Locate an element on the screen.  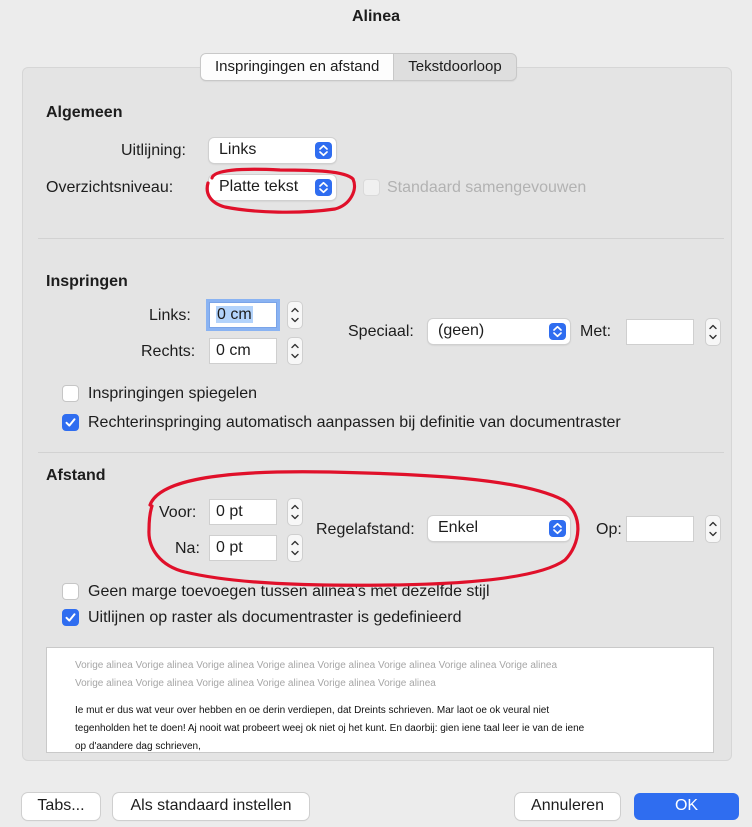
indent-right-field: 0 cm is located at coordinates (243, 351).